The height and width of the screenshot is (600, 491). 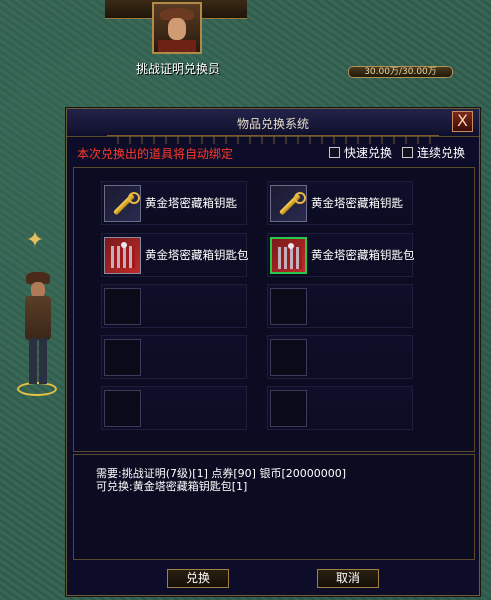 What do you see at coordinates (177, 28) in the screenshot?
I see `npc-portrait` at bounding box center [177, 28].